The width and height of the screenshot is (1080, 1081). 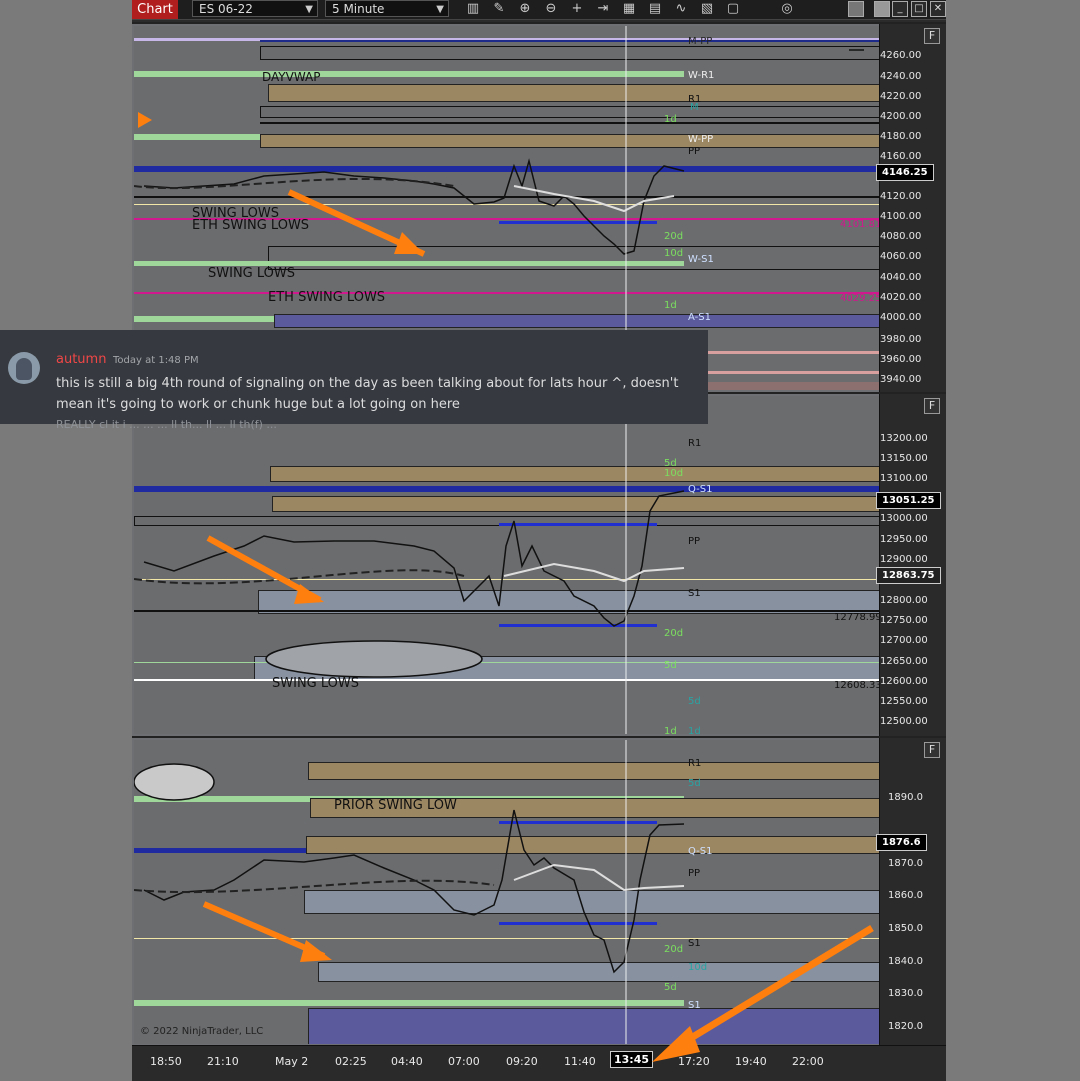 I want to click on current-price-label: 1876.6, so click(x=901, y=842).